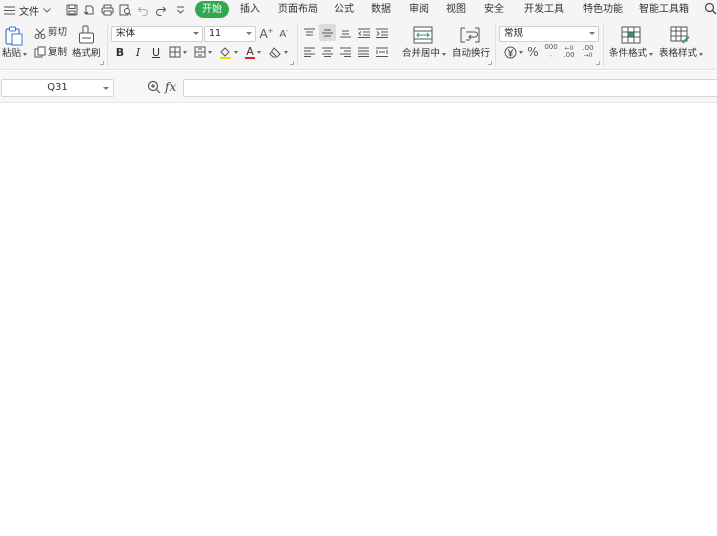 The height and width of the screenshot is (536, 717). Describe the element at coordinates (381, 32) in the screenshot. I see `increase-indent-icon` at that location.